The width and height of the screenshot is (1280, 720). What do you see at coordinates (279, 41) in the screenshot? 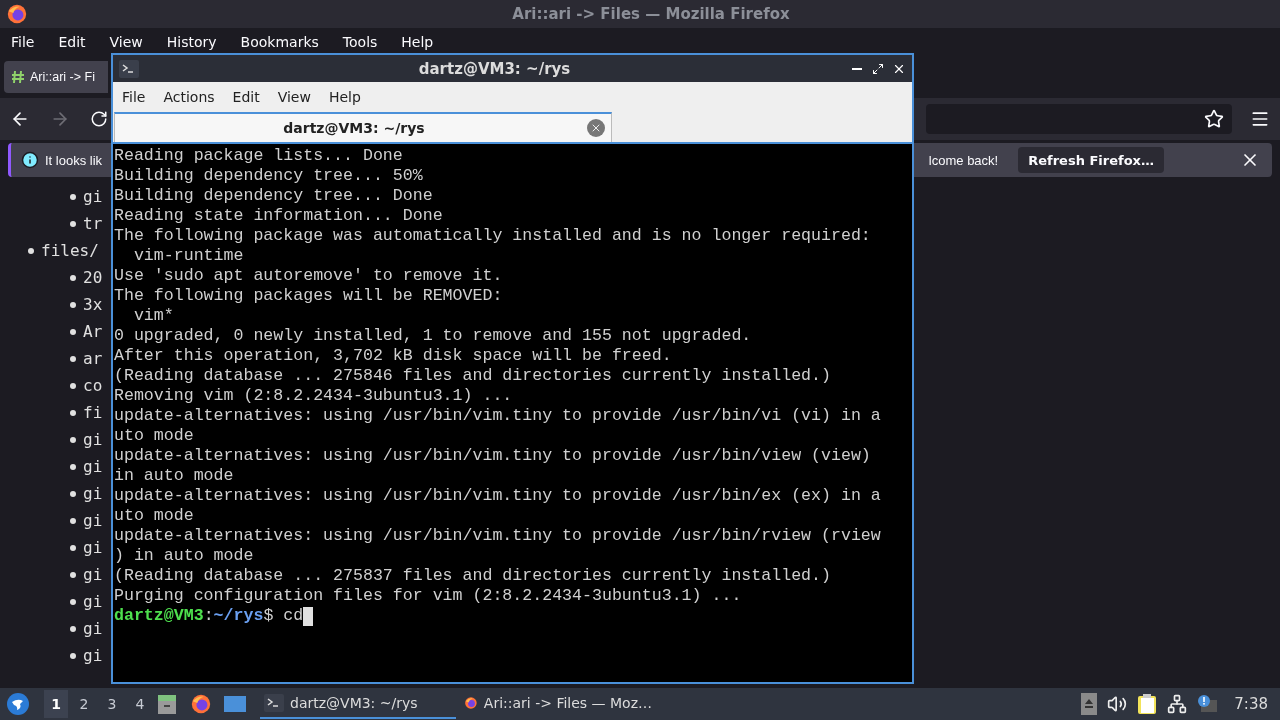
I see `menu-item: Bookmarks` at bounding box center [279, 41].